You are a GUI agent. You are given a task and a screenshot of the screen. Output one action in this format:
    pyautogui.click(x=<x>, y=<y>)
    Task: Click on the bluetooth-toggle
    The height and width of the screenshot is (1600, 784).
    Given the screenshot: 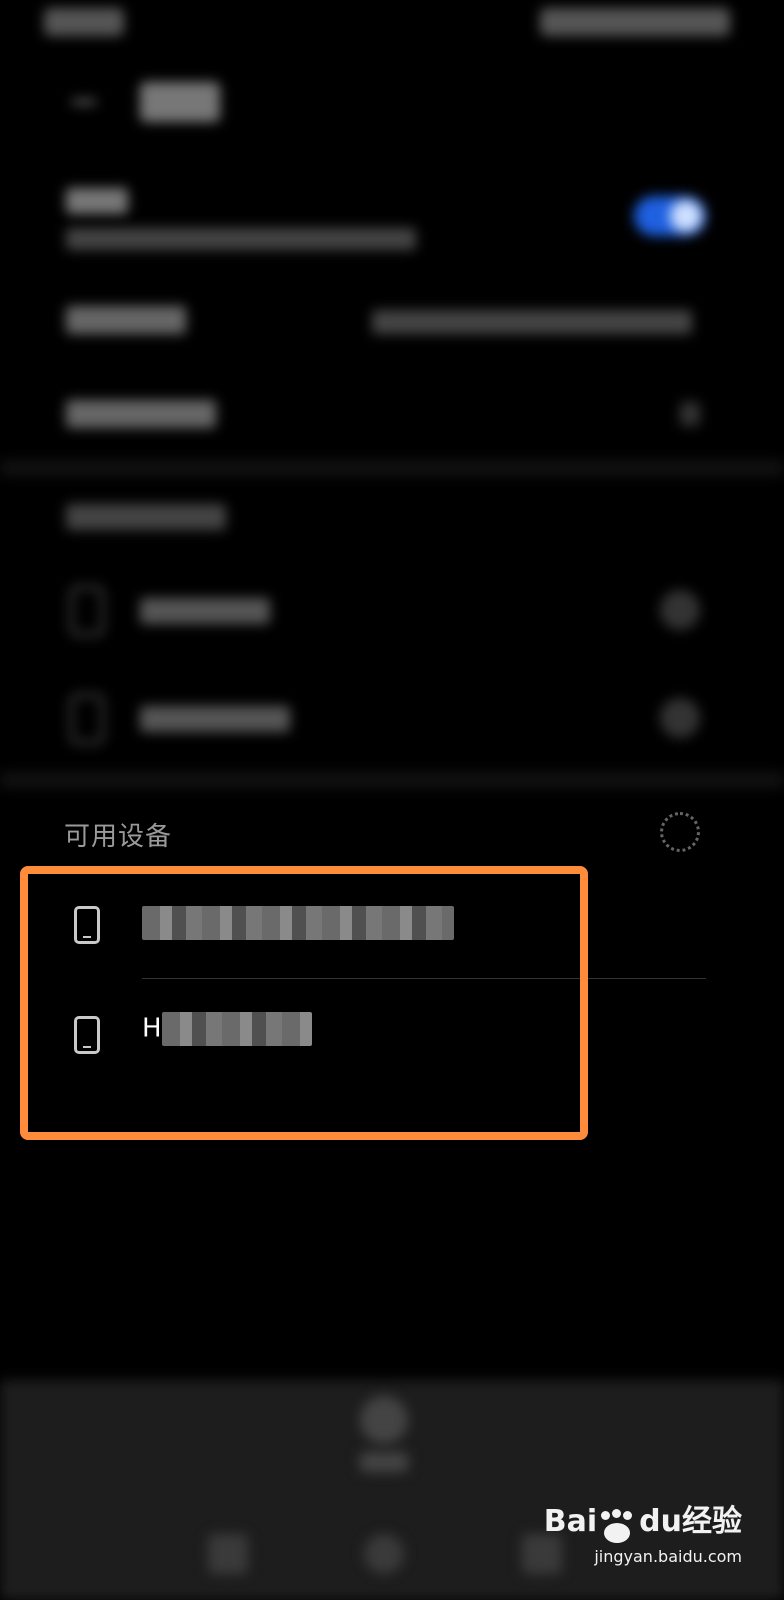 What is the action you would take?
    pyautogui.click(x=670, y=216)
    